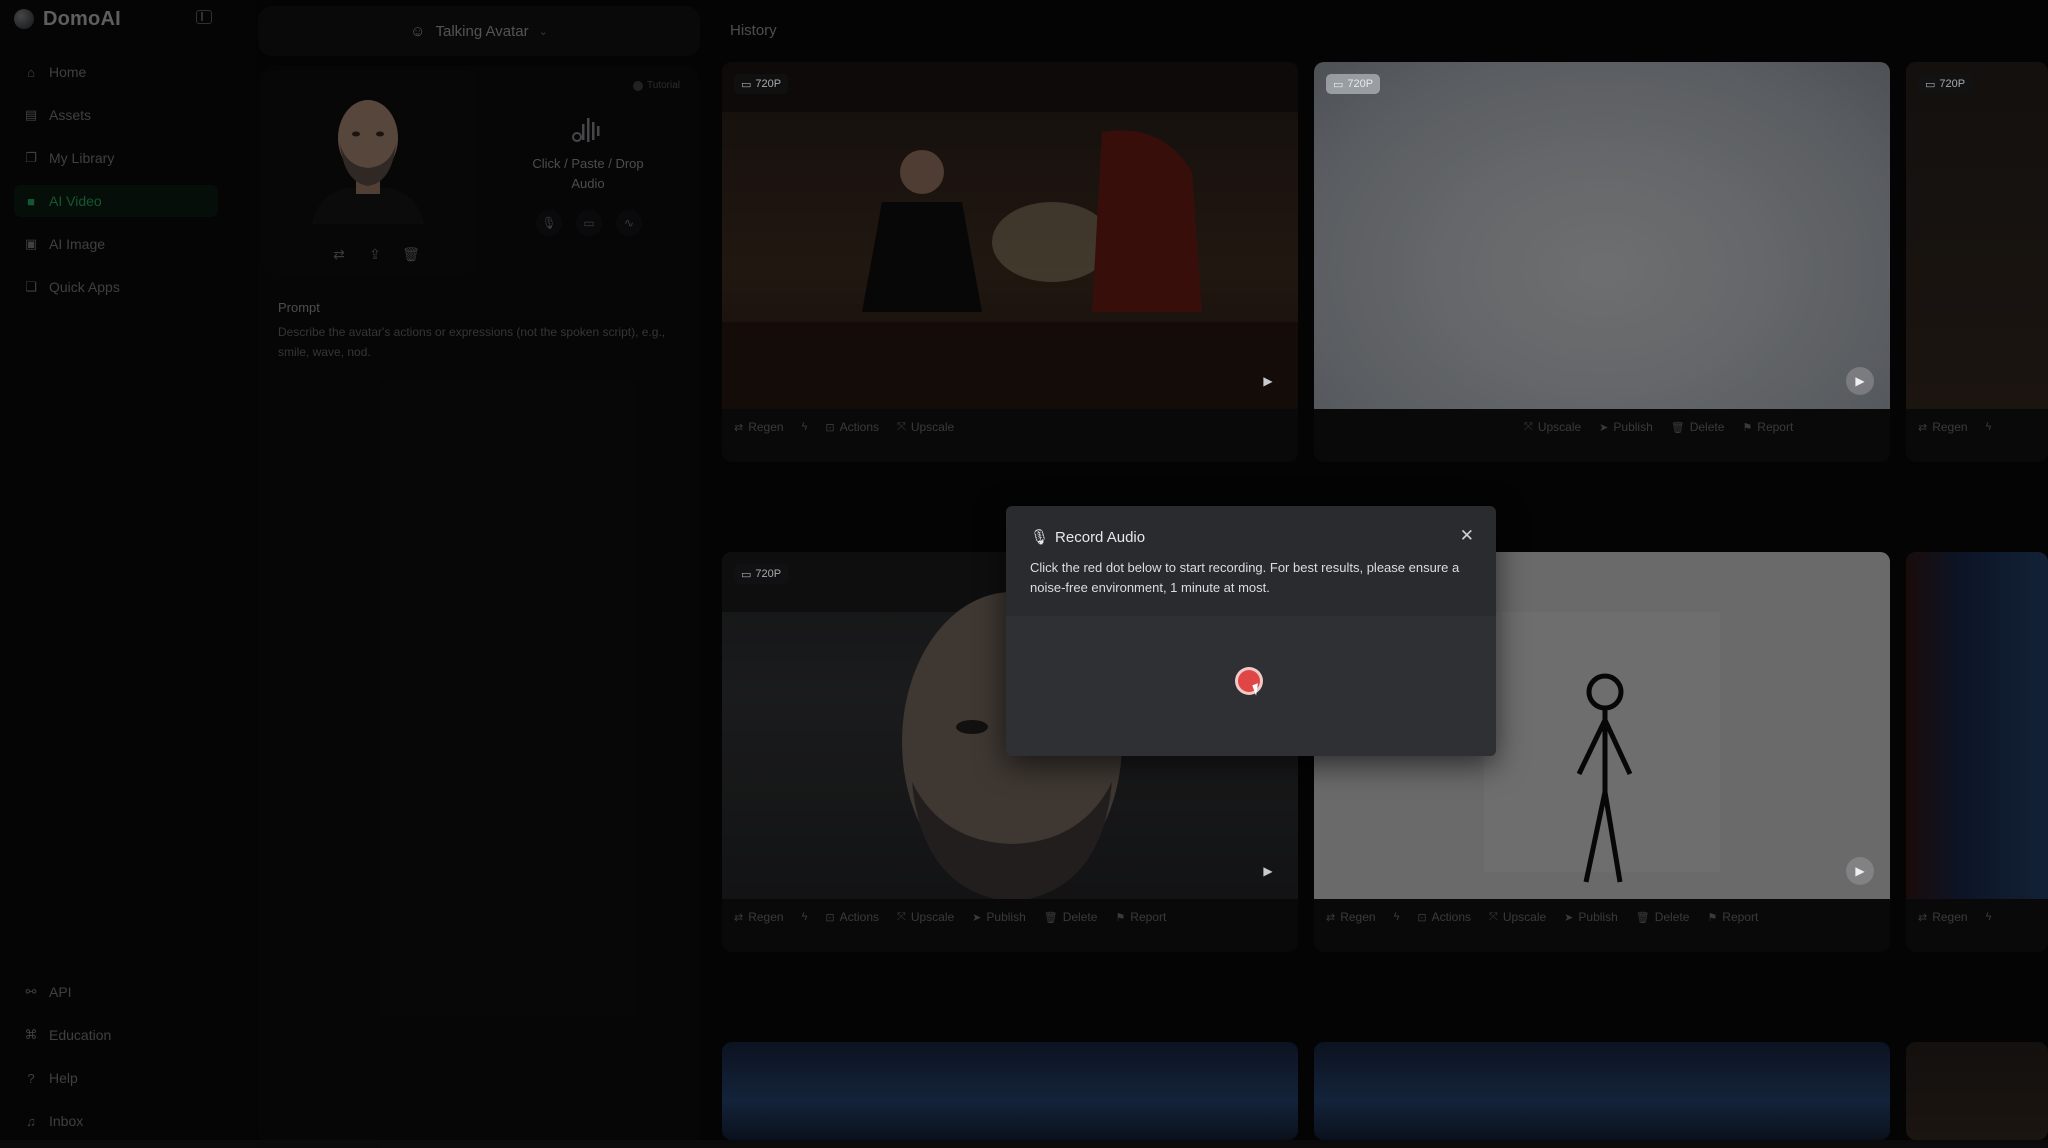 The height and width of the screenshot is (1148, 2048). I want to click on video-icon: ■, so click(31, 201).